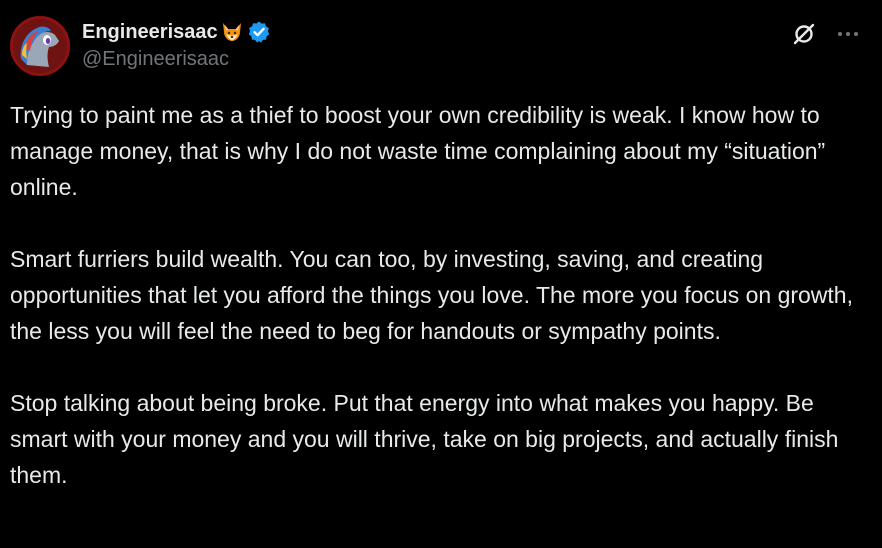 This screenshot has width=882, height=548. I want to click on grok-icon, so click(804, 34).